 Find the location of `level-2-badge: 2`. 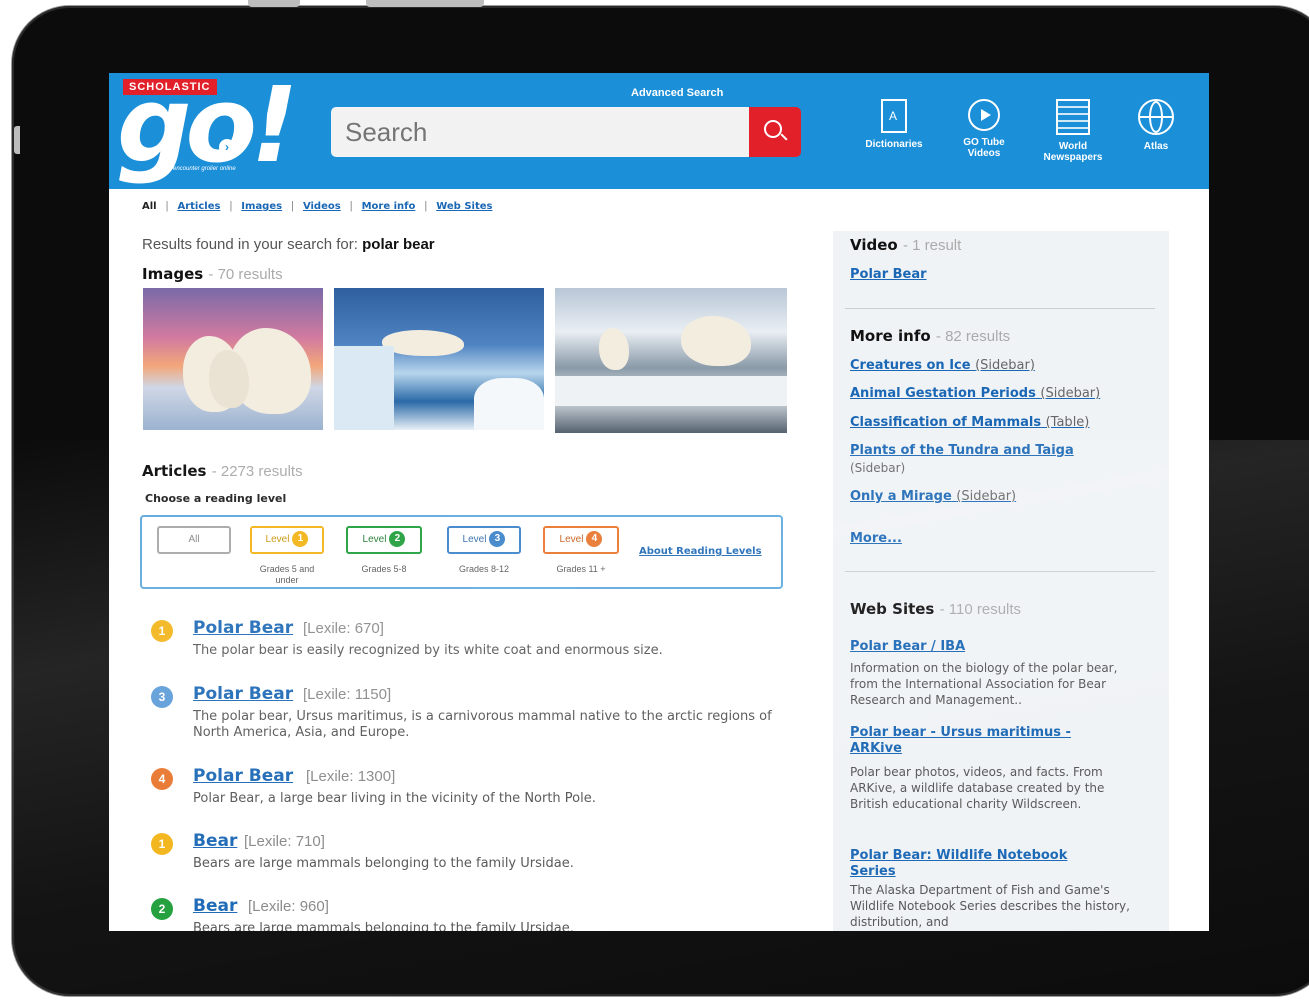

level-2-badge: 2 is located at coordinates (397, 539).